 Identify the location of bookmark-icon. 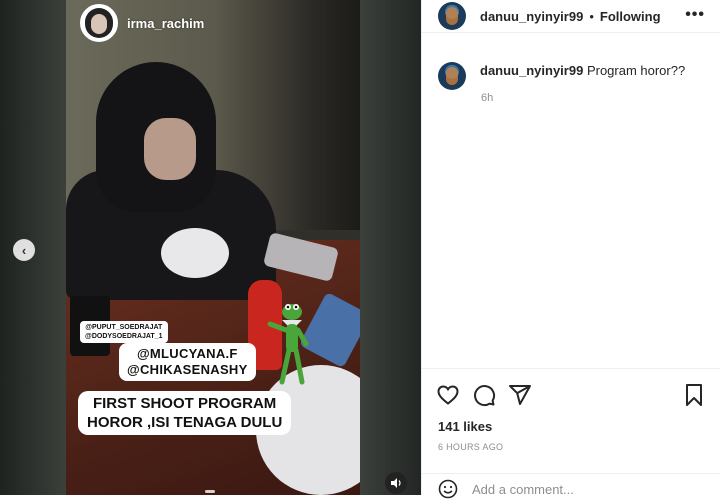
(694, 395).